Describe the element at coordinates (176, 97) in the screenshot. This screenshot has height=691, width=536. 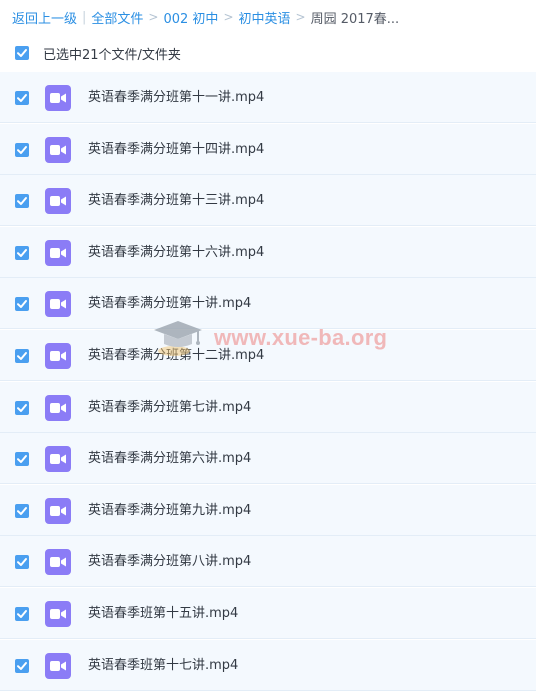
I see `file-name: 英语春季满分班第十一讲.mp4` at that location.